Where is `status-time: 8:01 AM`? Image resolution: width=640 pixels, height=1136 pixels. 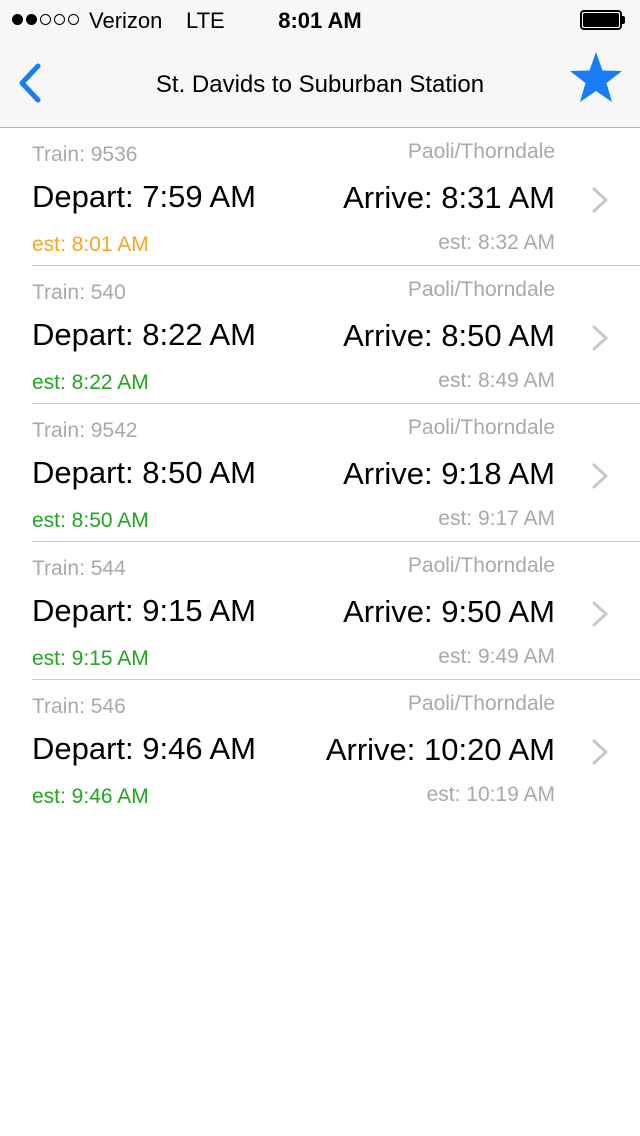
status-time: 8:01 AM is located at coordinates (320, 20).